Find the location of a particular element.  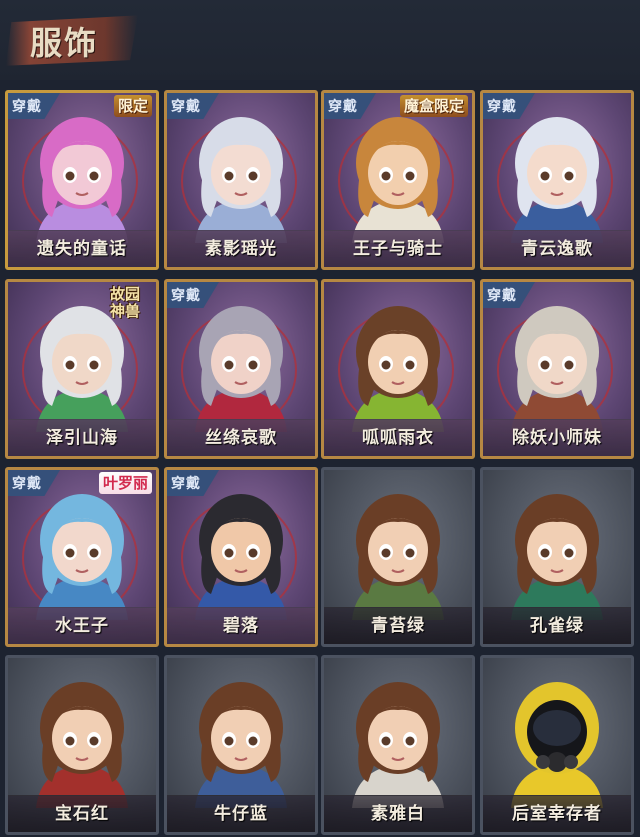

costume-name: 素影瑶光 is located at coordinates (241, 249).